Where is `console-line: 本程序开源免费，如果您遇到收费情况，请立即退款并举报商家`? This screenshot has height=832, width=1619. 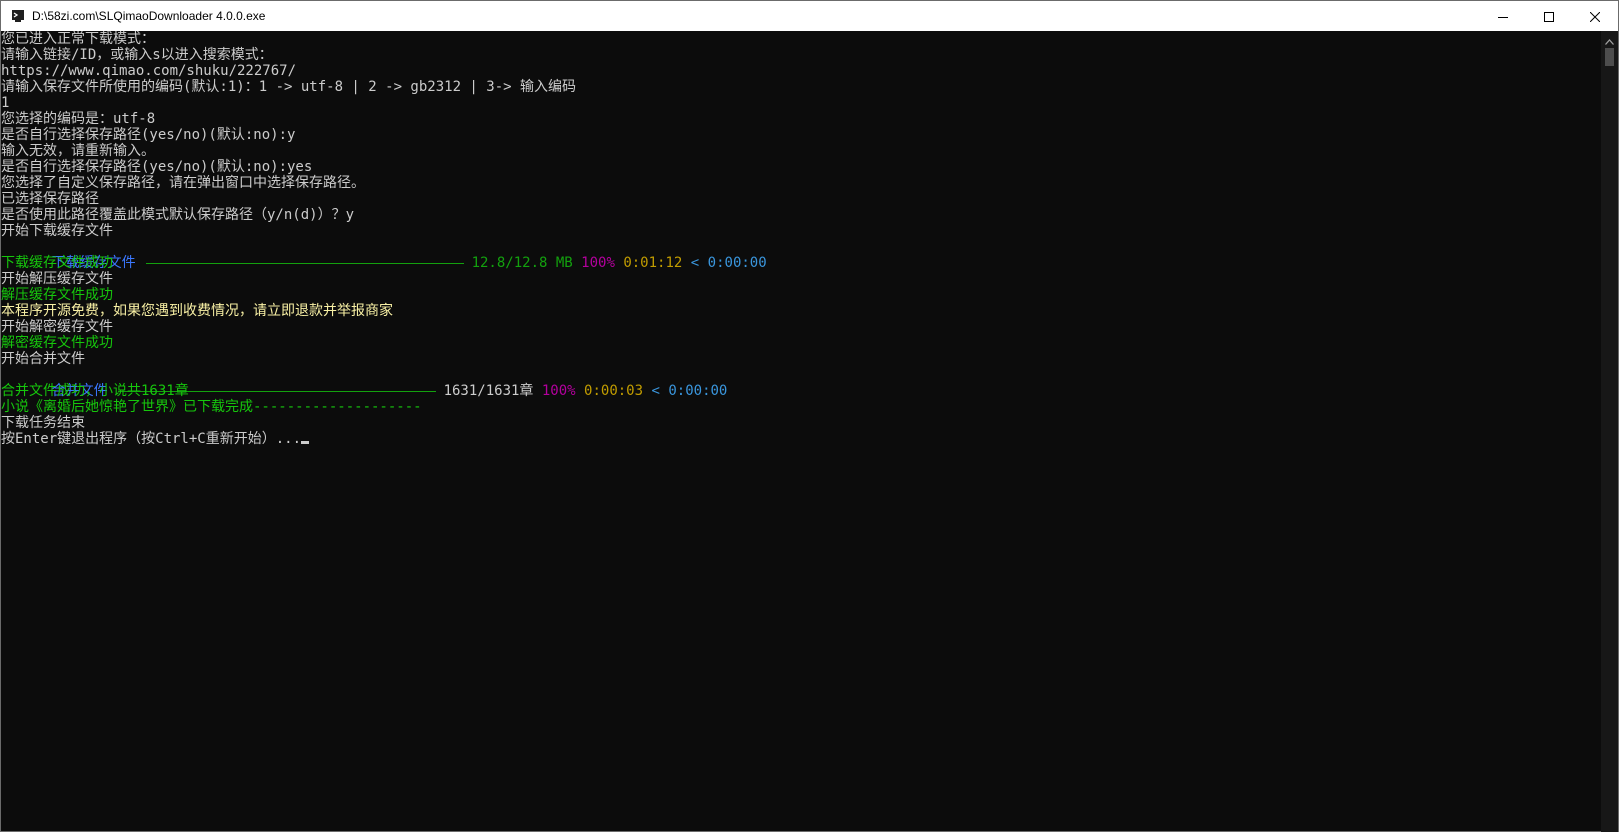
console-line: 本程序开源免费，如果您遇到收费情况，请立即退款并举报商家 is located at coordinates (197, 311).